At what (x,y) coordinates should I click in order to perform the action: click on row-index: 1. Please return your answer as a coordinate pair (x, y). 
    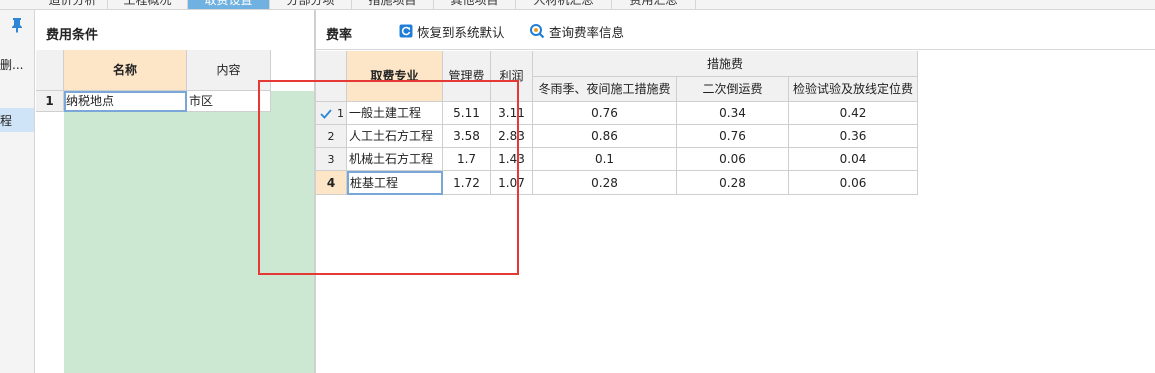
    Looking at the image, I should click on (50, 101).